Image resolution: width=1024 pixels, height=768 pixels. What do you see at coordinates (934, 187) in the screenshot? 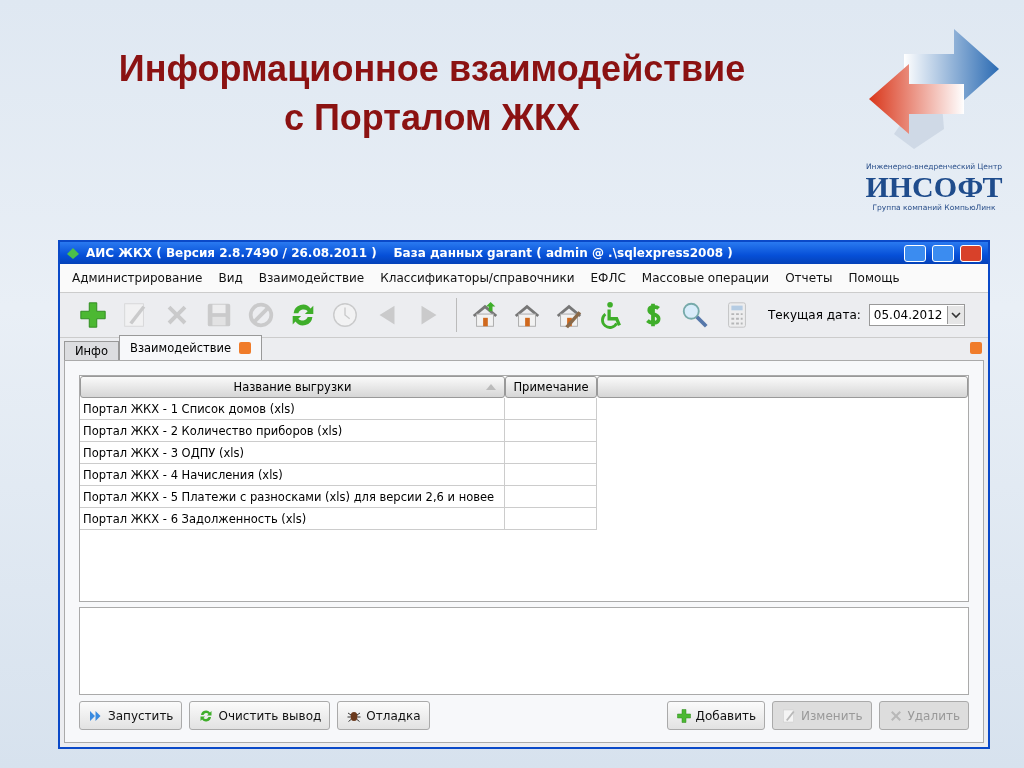
I see `logo-wordmark: ИНСОФТ` at bounding box center [934, 187].